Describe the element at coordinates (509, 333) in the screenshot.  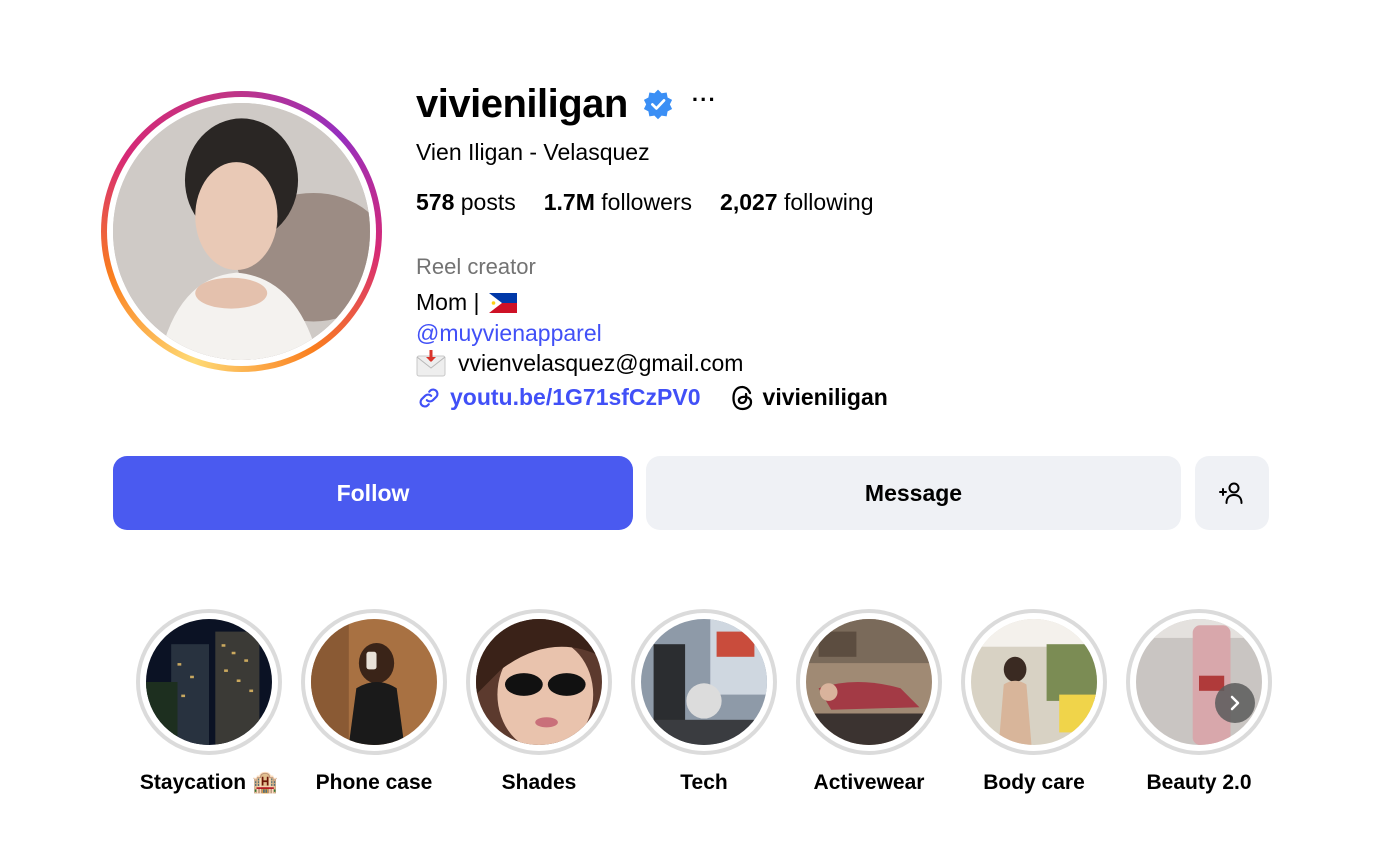
I see `mention-link: @muyvienapparel` at that location.